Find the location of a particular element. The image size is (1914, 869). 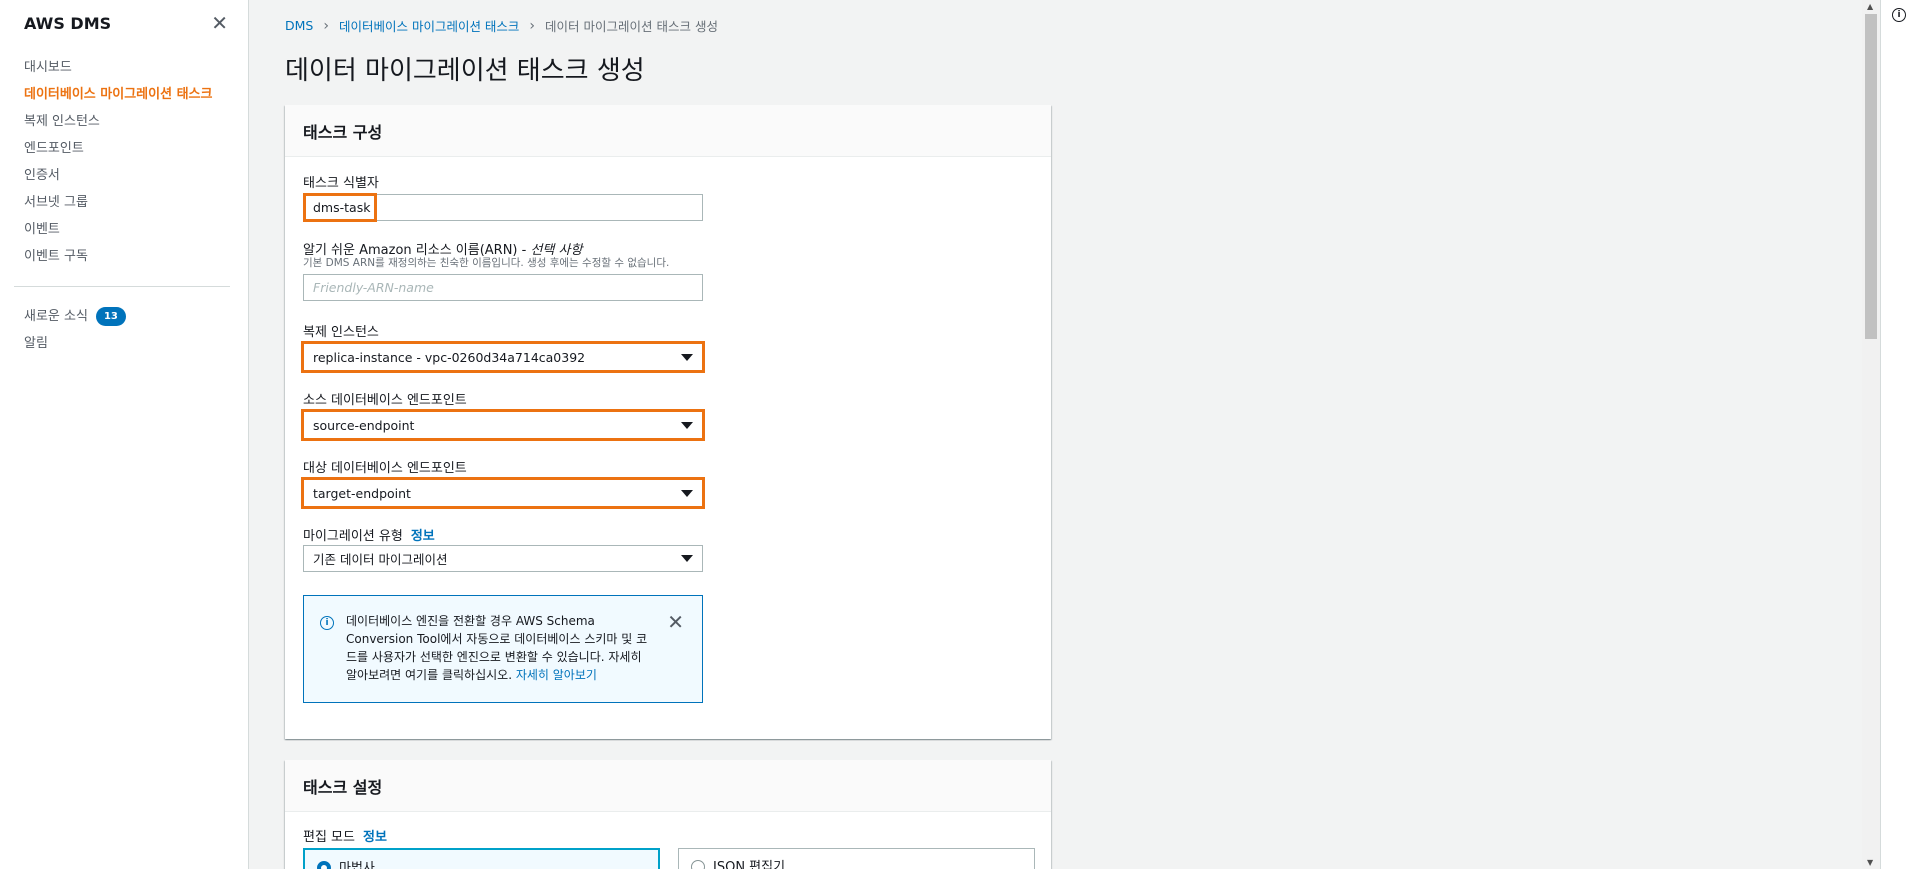

sidebar-nav-secondary: 새로운 소식 13 알림 is located at coordinates (124, 330).